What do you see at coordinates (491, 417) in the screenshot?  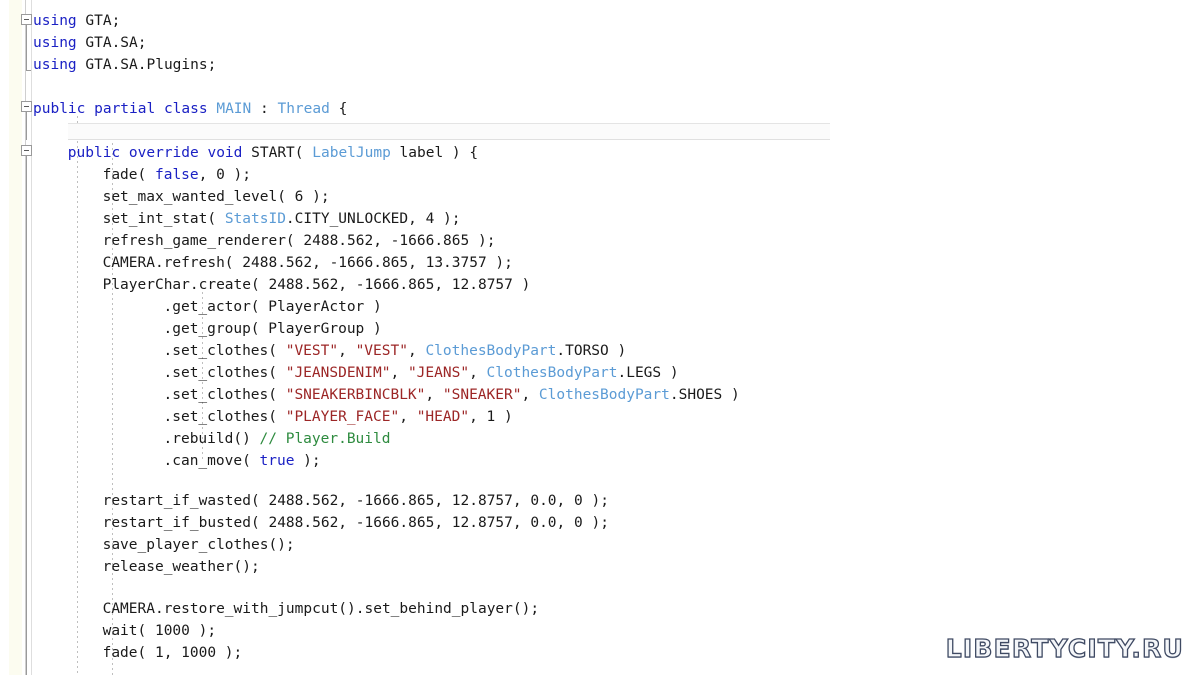 I see `code-token-pln: , 1 )` at bounding box center [491, 417].